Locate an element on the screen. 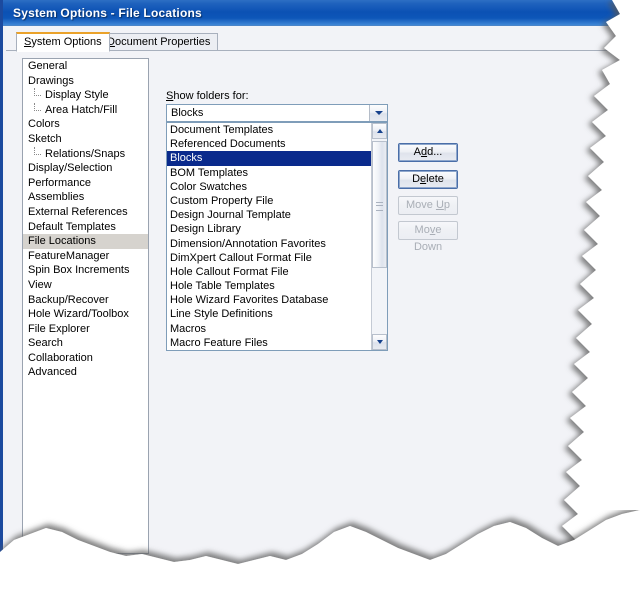 This screenshot has width=640, height=600. sidebar-item-performance: Performance is located at coordinates (85, 183).